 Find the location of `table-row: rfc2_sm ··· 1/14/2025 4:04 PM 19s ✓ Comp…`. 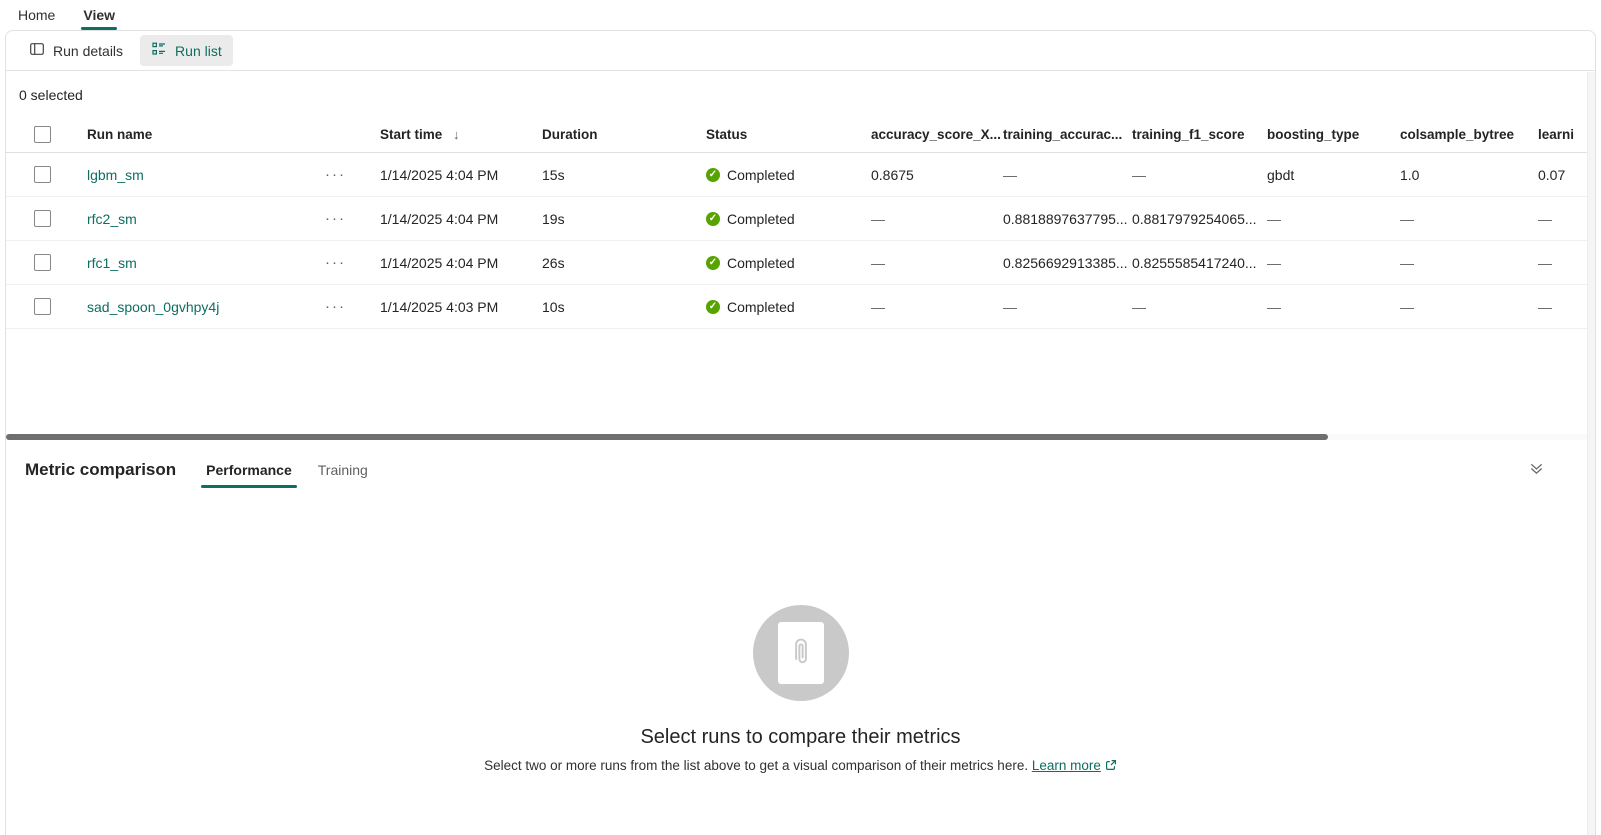

table-row: rfc2_sm ··· 1/14/2025 4:04 PM 19s ✓ Comp… is located at coordinates (800, 219).